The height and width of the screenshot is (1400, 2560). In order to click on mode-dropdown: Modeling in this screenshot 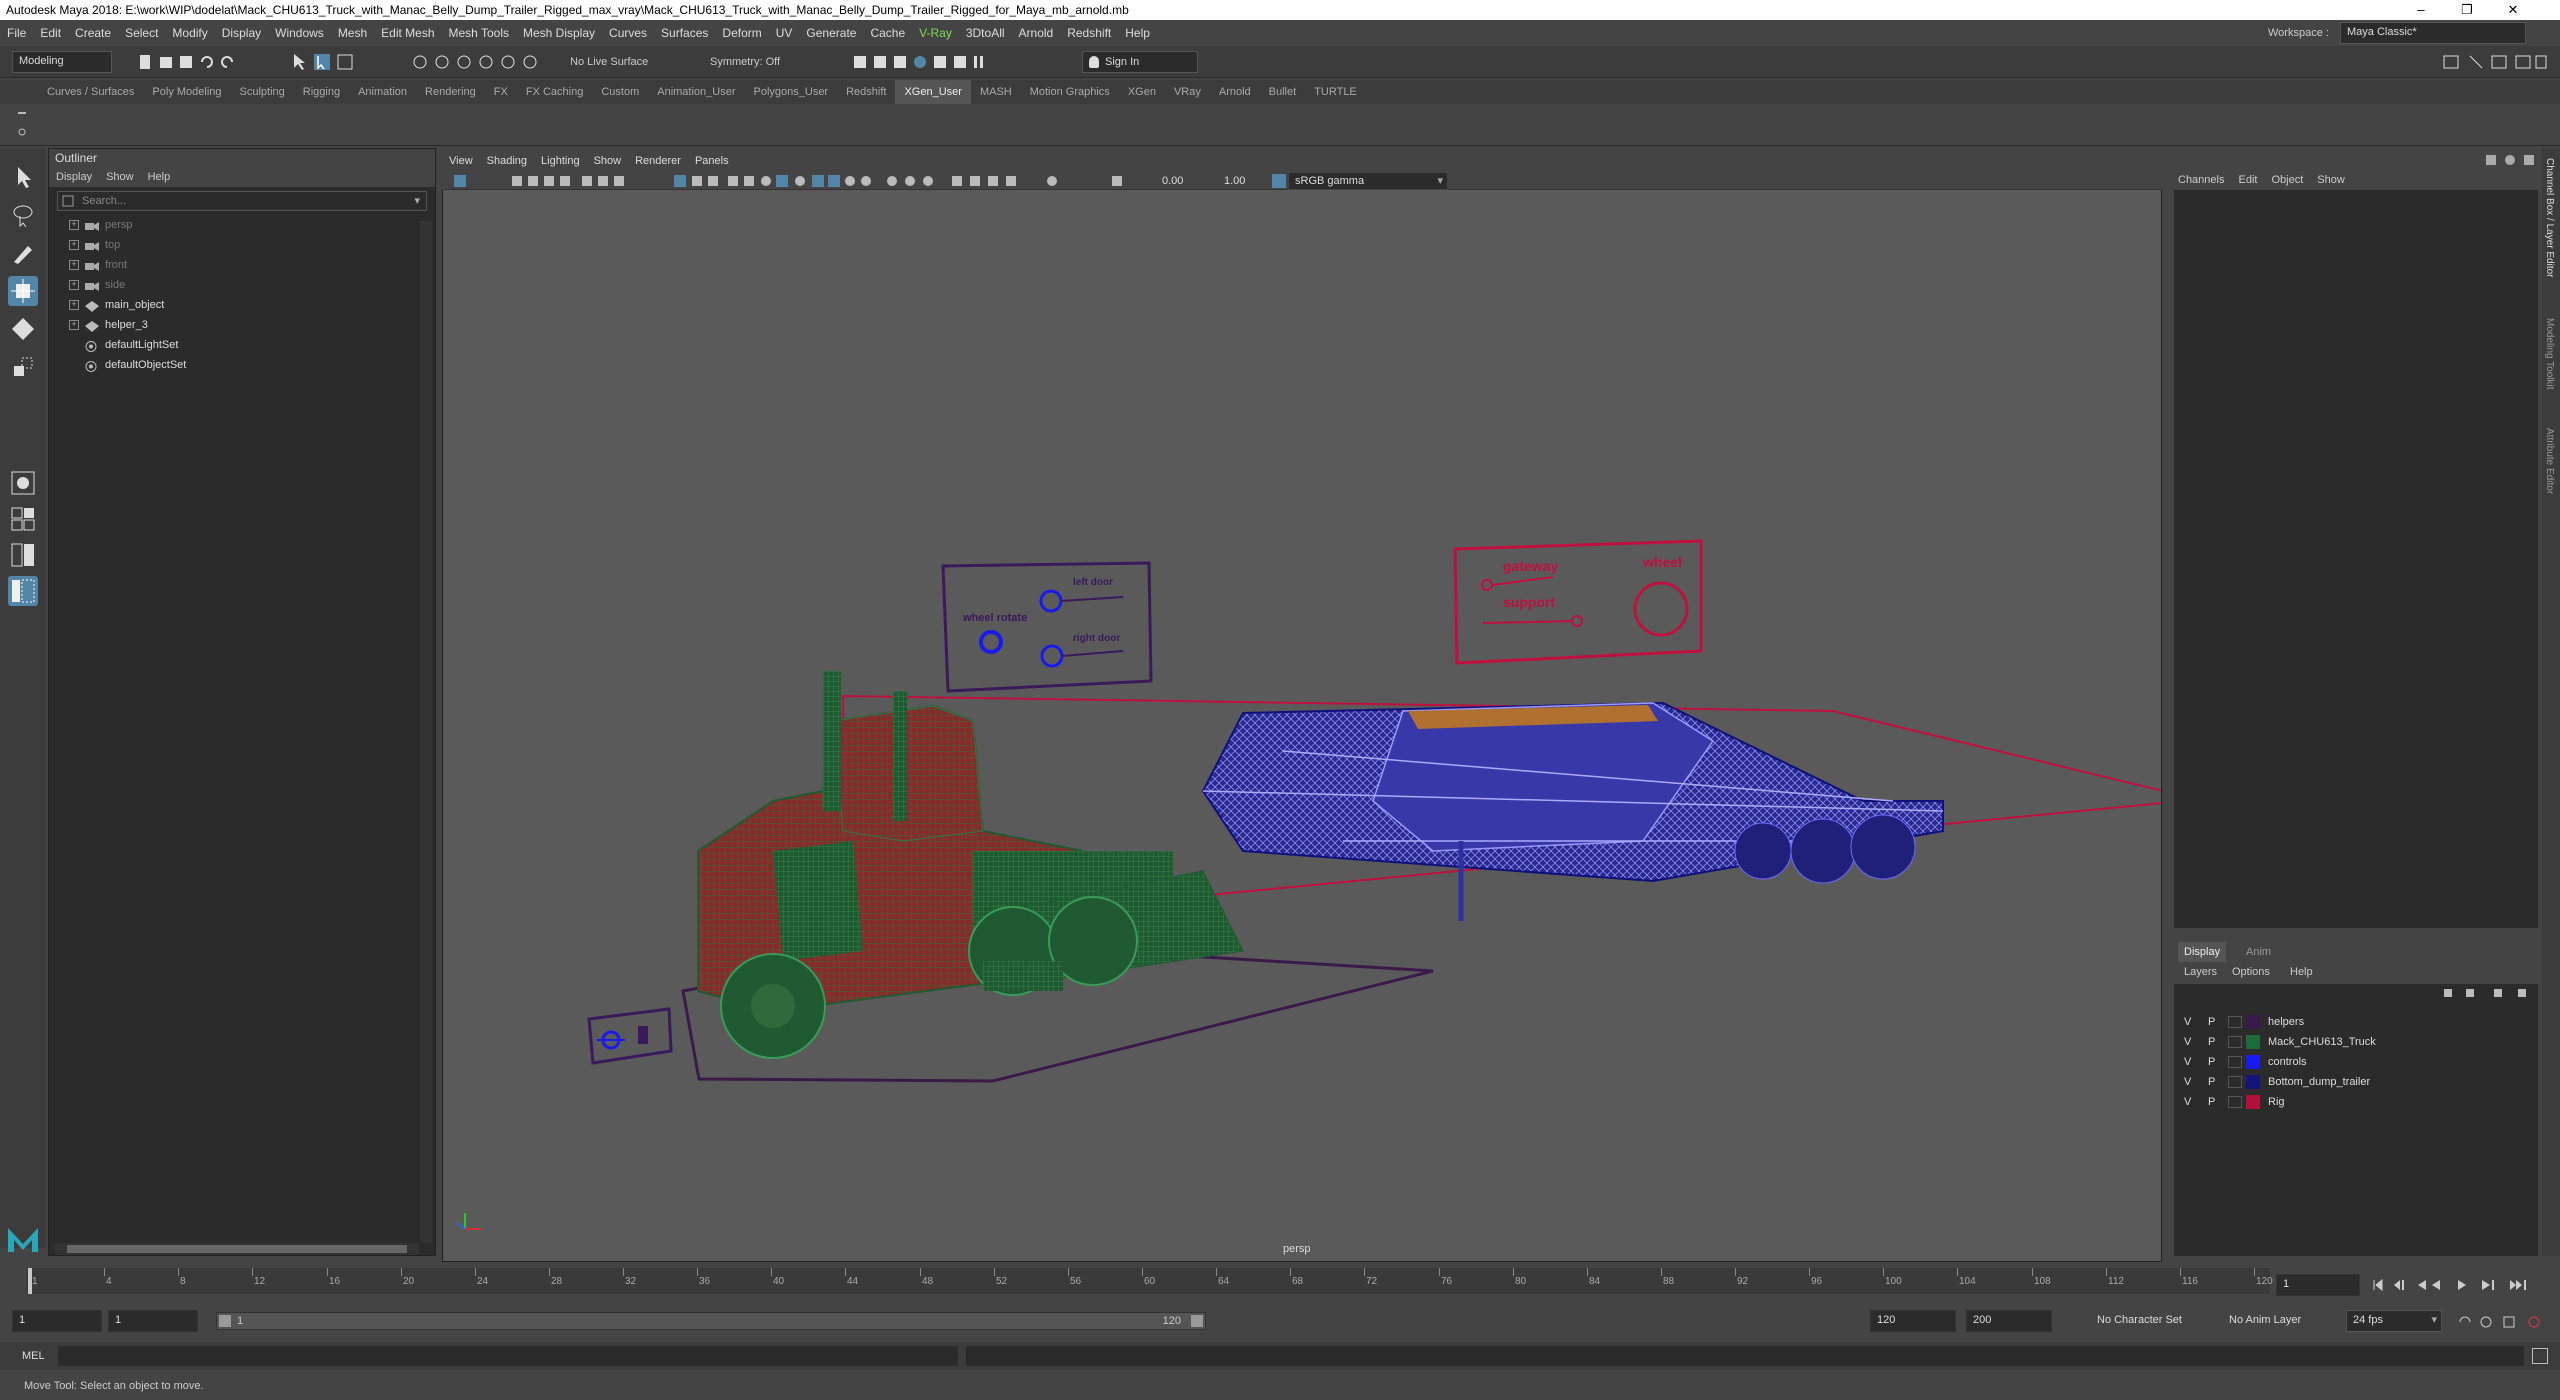, I will do `click(62, 62)`.